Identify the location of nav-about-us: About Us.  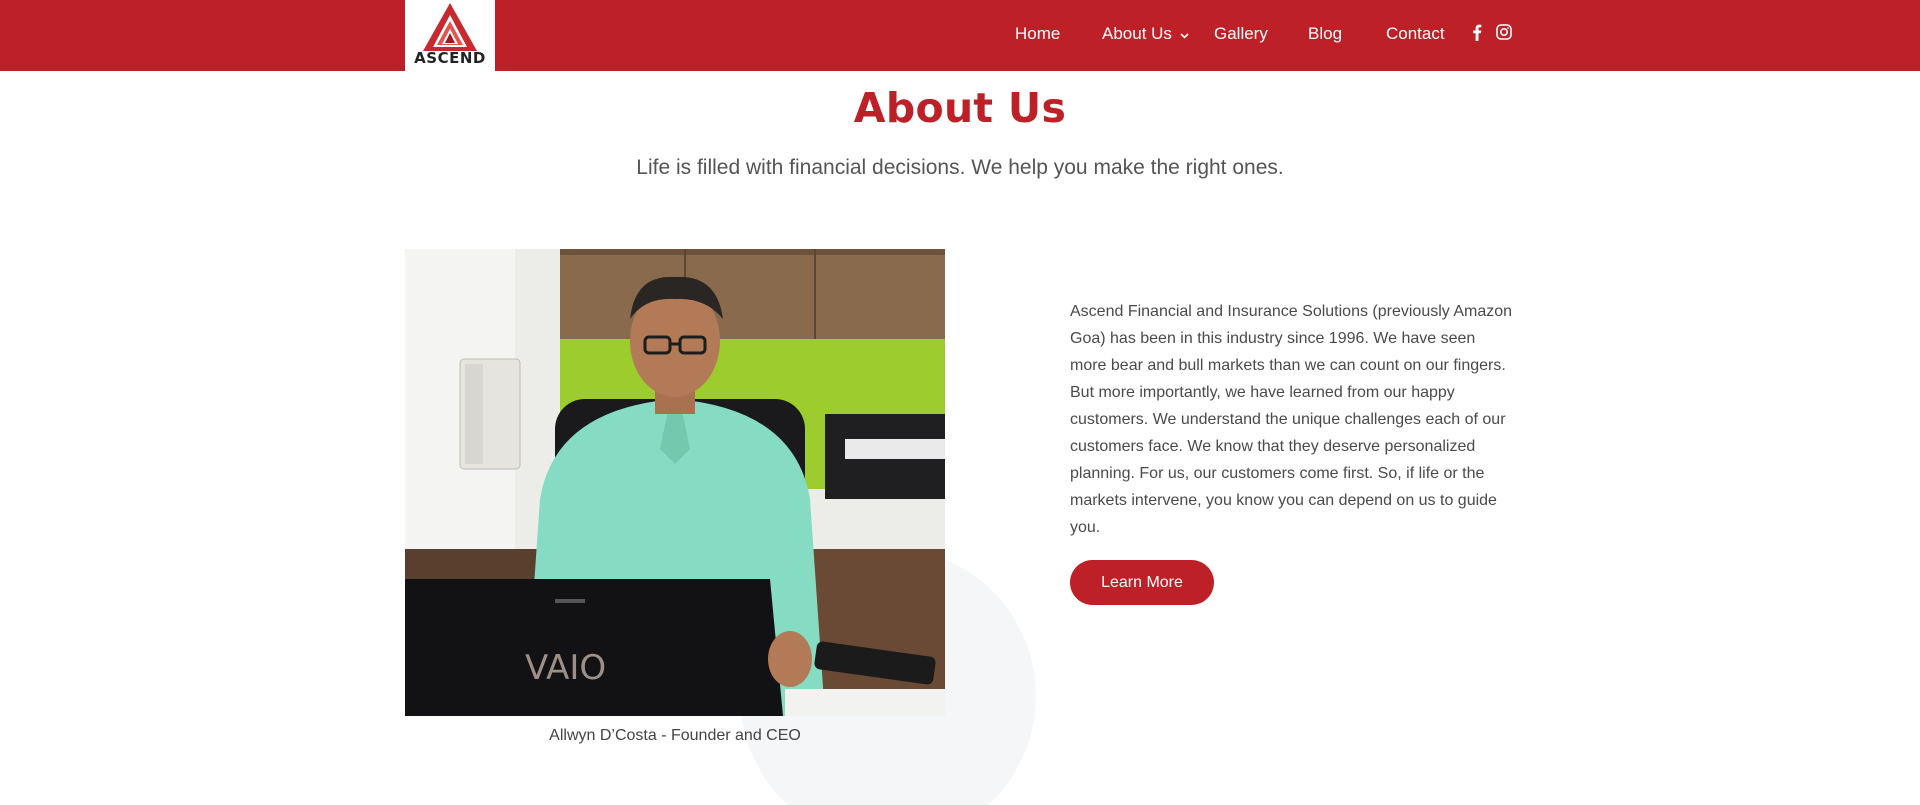
(1145, 34).